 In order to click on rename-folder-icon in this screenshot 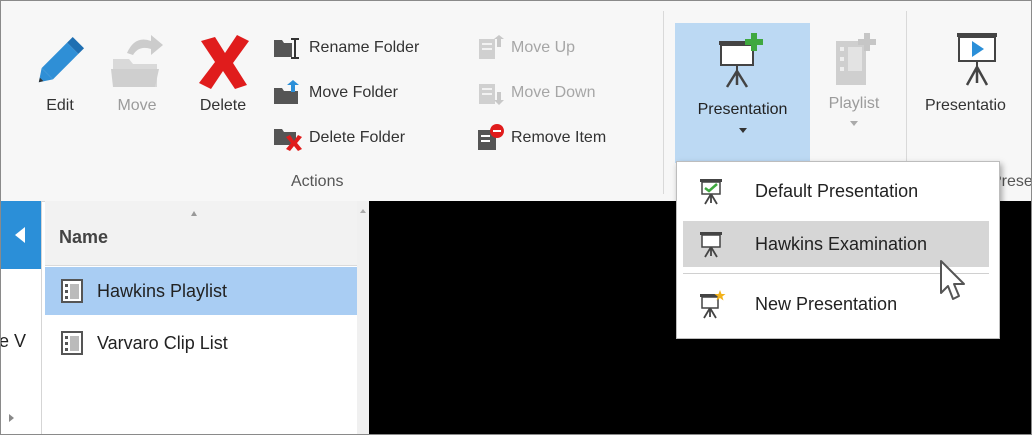, I will do `click(288, 48)`.